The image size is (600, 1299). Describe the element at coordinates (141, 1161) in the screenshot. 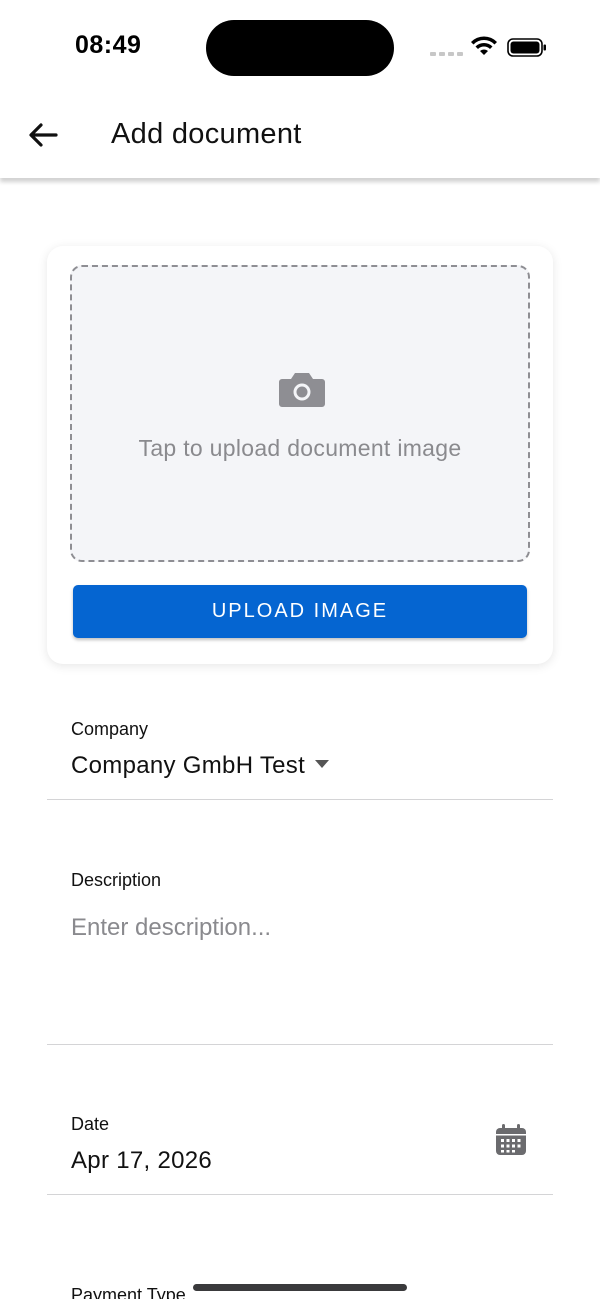

I see `date-value: Apr 17, 2026` at that location.